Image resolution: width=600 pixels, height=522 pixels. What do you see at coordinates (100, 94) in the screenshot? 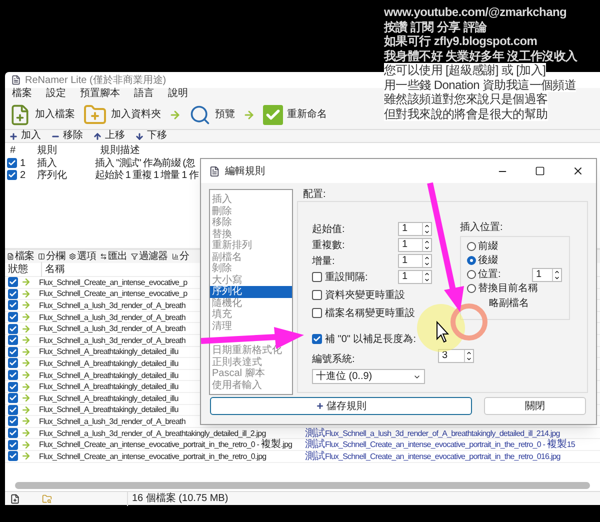
I see `menu-item: 預置腳本` at bounding box center [100, 94].